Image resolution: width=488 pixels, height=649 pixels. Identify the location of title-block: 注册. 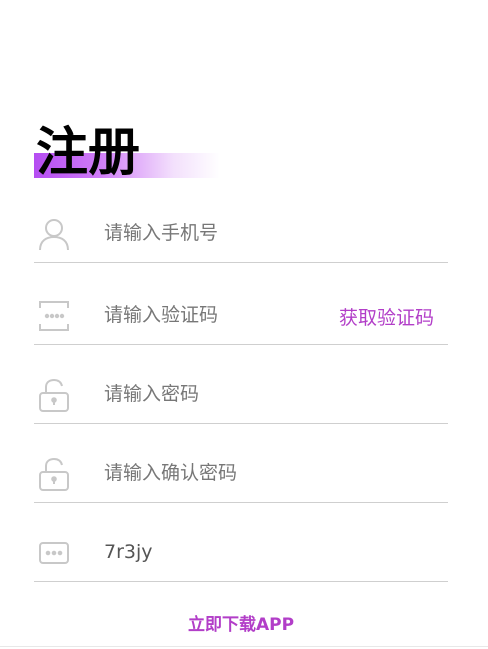
(134, 154).